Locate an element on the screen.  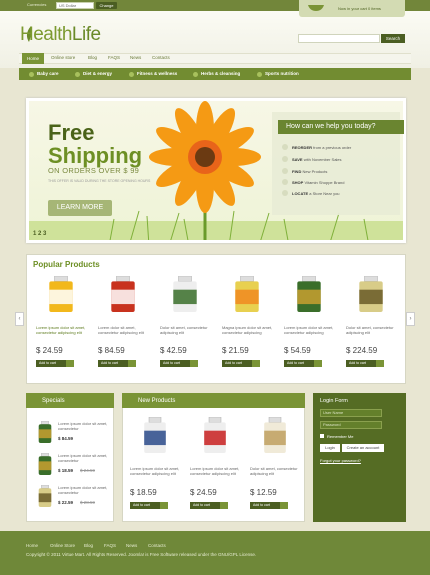
footer-link-online-store: Online Store is located at coordinates (62, 545).